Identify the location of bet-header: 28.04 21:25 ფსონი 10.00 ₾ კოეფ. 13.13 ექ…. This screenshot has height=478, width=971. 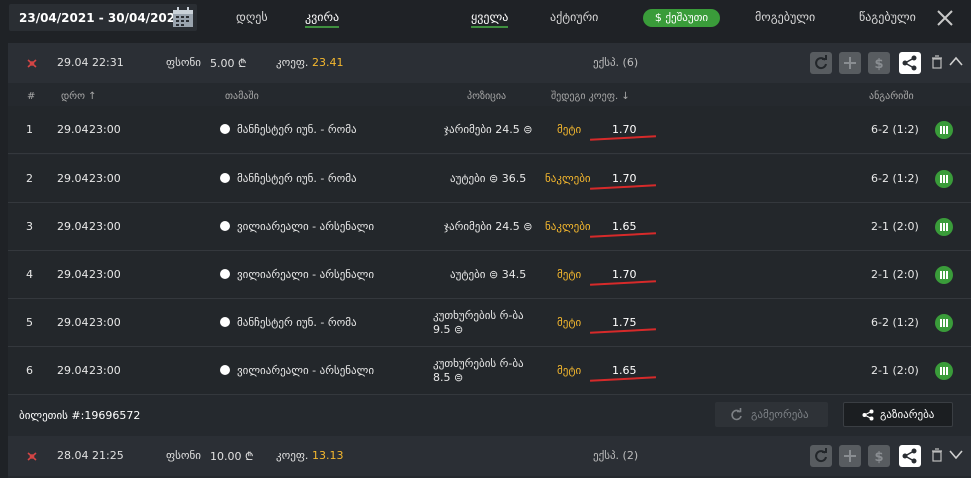
(489, 456).